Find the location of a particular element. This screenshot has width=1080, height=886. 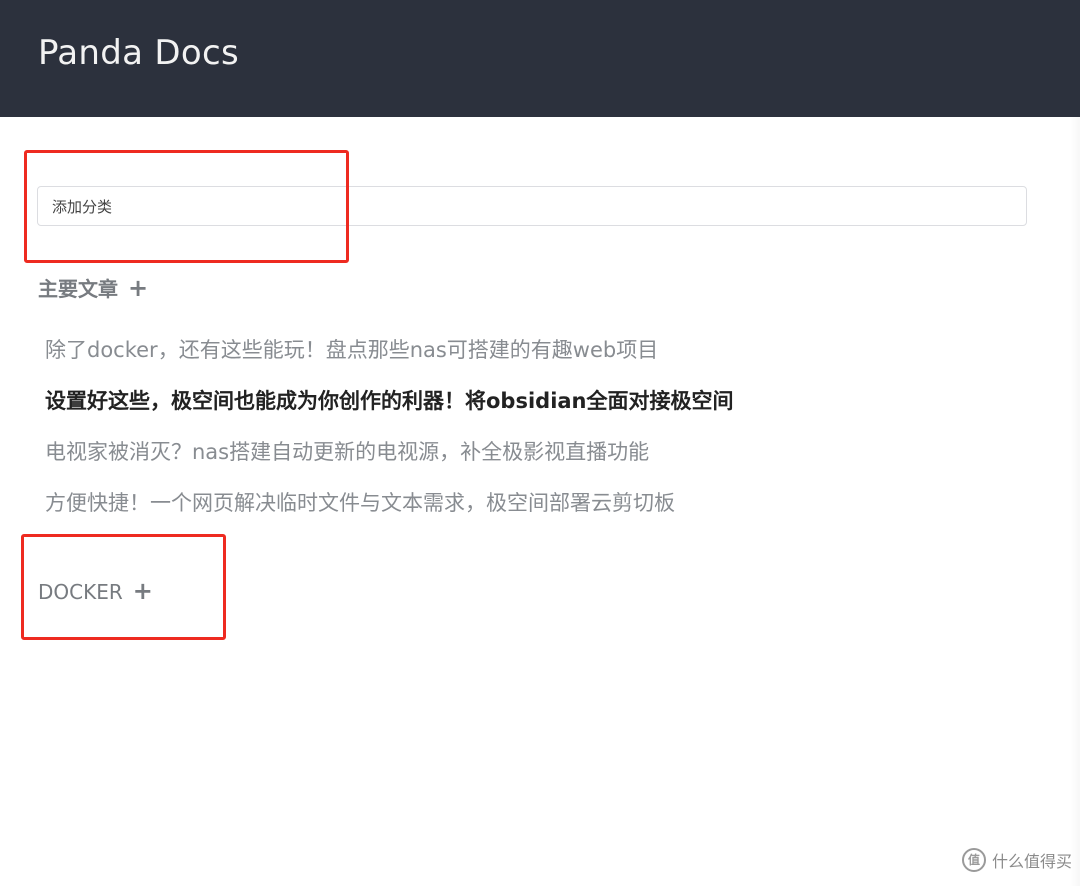

smzdm-logo-icon: 值 is located at coordinates (973, 860).